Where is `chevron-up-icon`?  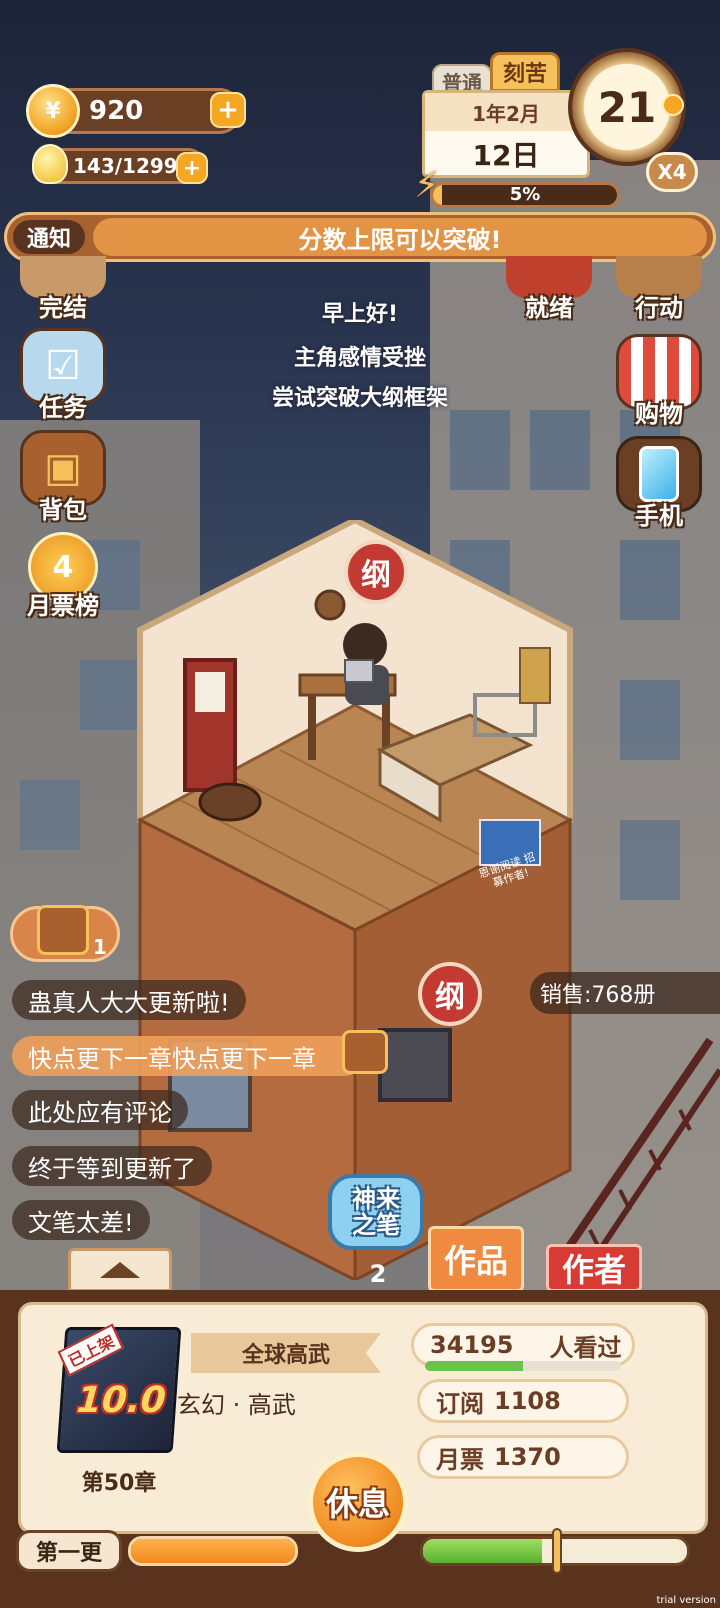 chevron-up-icon is located at coordinates (120, 1270).